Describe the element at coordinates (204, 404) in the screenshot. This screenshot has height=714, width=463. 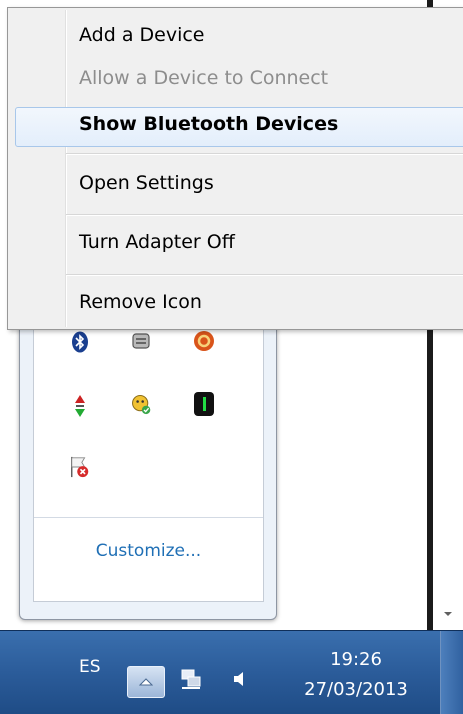
I see `green-digit-icon` at that location.